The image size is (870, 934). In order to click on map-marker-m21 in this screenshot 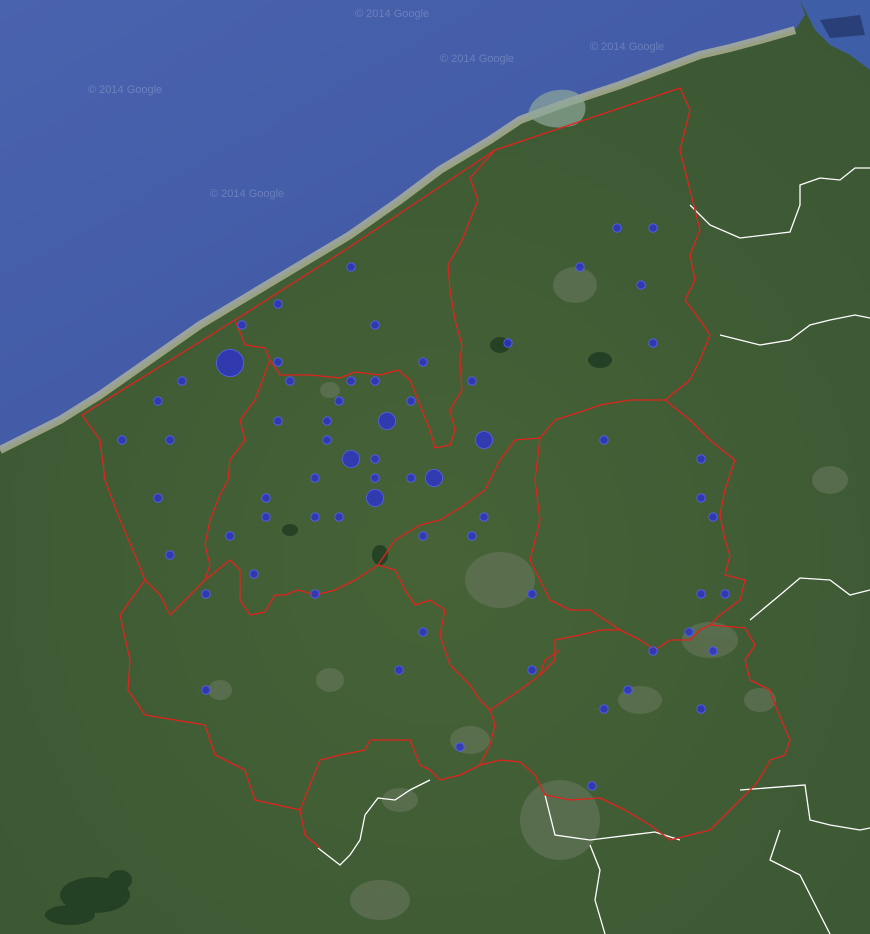, I will do `click(351, 381)`.